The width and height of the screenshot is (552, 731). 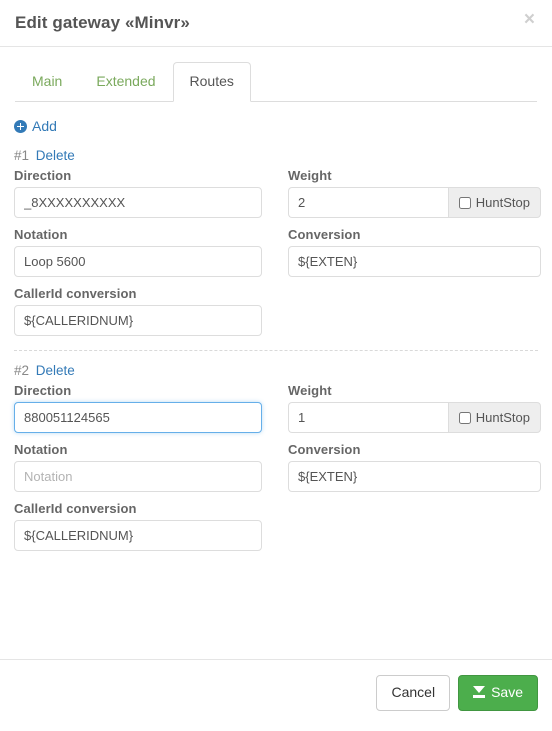 I want to click on route-1-direction-input, so click(x=138, y=202).